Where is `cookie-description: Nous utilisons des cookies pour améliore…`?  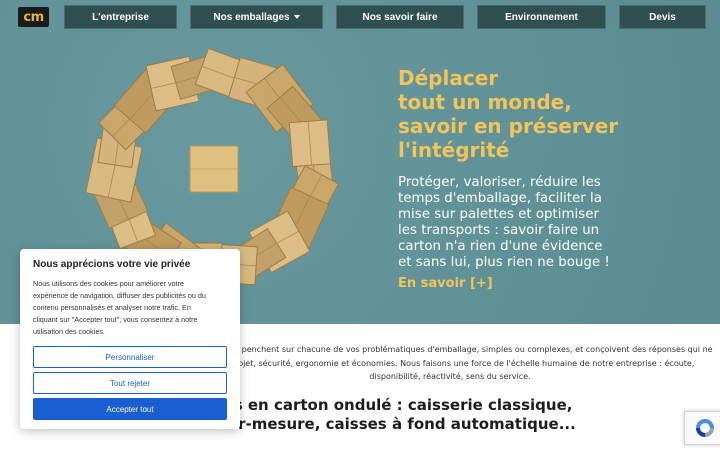
cookie-description: Nous utilisons des cookies pour améliore… is located at coordinates (130, 308).